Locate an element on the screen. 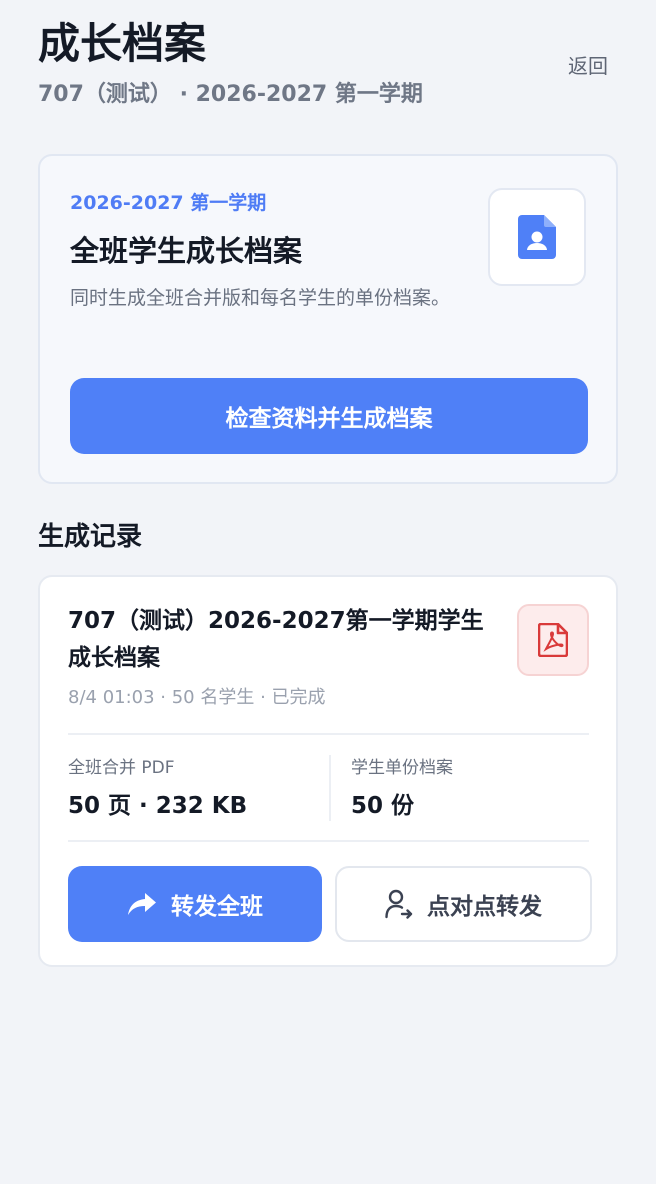 The image size is (656, 1184). page-title: 成长档案 is located at coordinates (122, 43).